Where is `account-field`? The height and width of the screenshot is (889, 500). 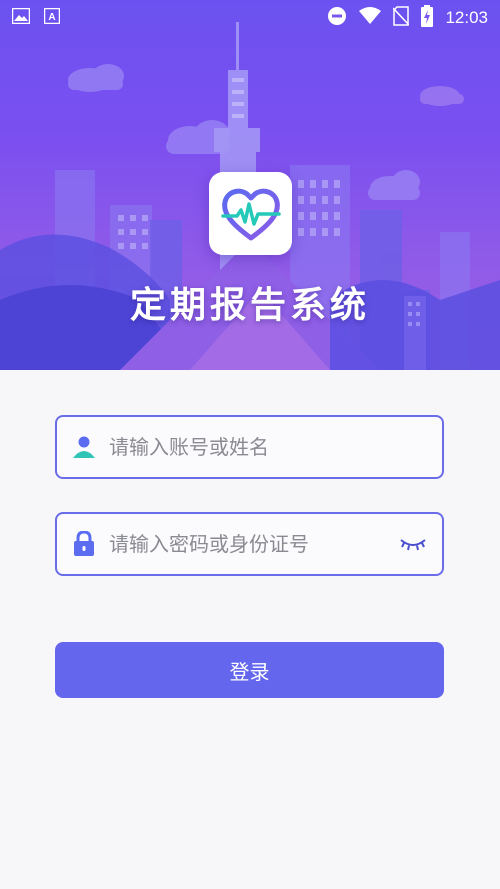
account-field is located at coordinates (249, 447).